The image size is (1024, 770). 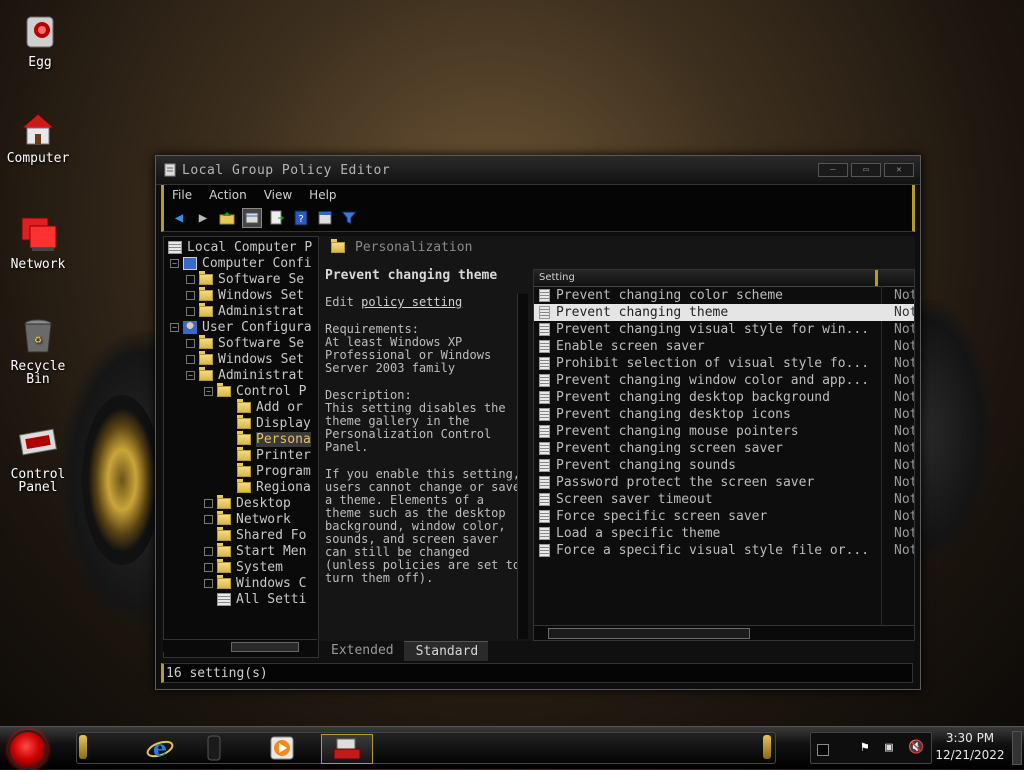 I want to click on back-arrow-icon: ◀, so click(x=179, y=218).